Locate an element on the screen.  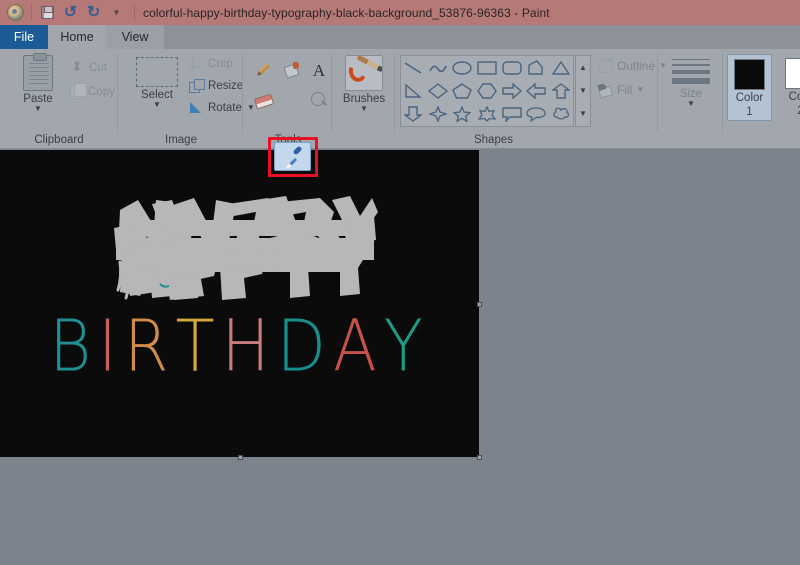
shapes-scrollbar: ▲ ▼ ▼ is located at coordinates (583, 91).